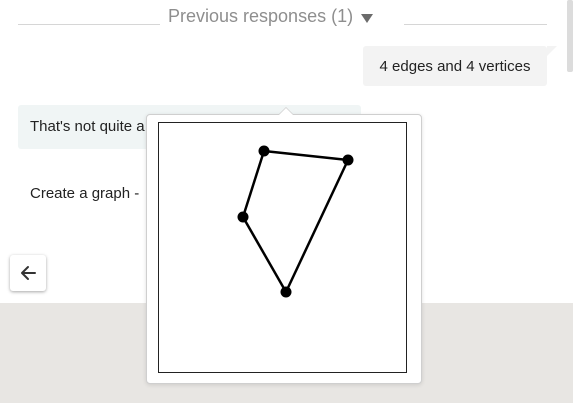 Image resolution: width=573 pixels, height=403 pixels. What do you see at coordinates (367, 18) in the screenshot?
I see `caret-down-icon` at bounding box center [367, 18].